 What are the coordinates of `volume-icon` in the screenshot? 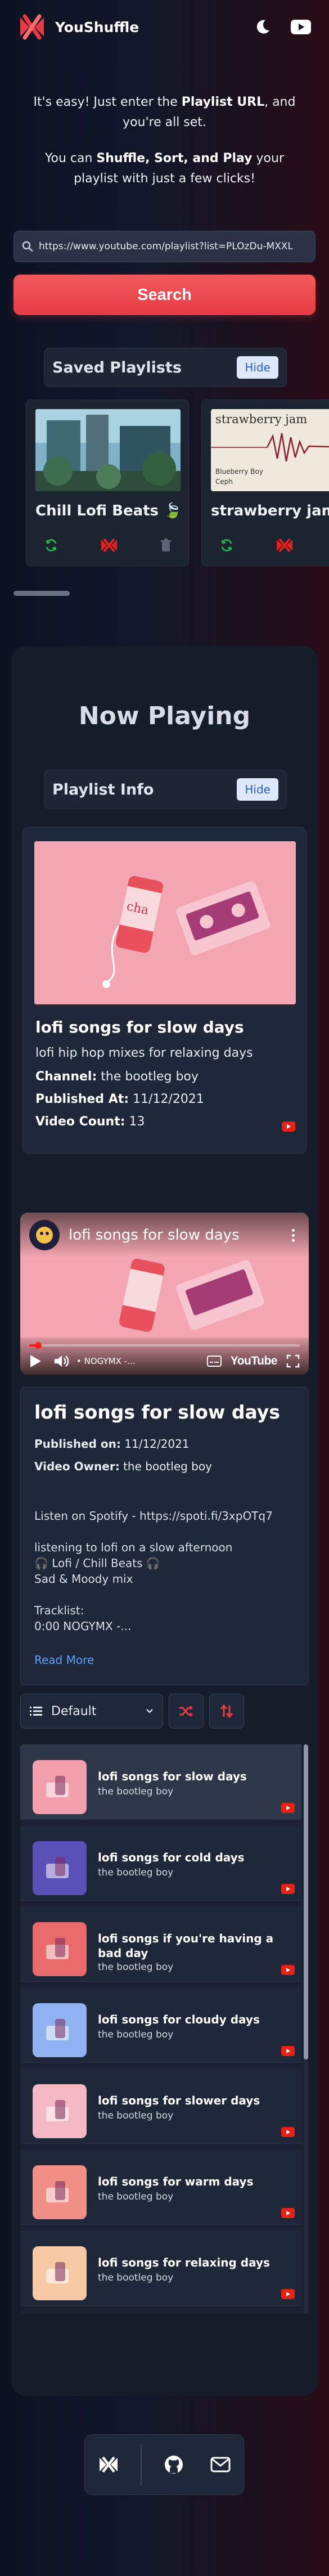 It's located at (62, 1361).